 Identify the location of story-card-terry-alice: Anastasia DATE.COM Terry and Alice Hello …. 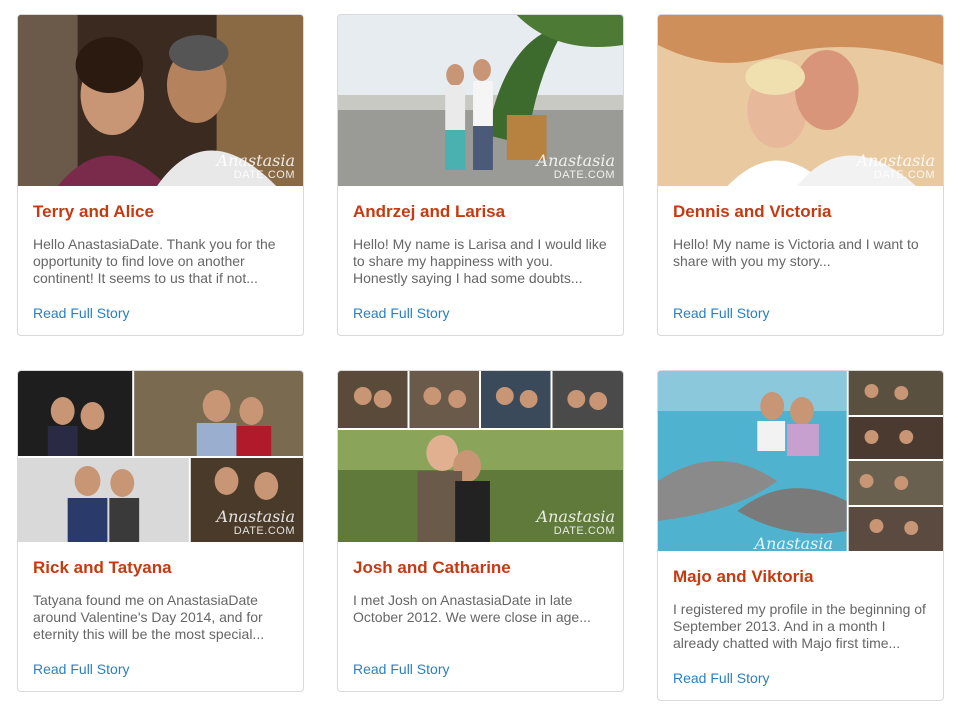
(160, 175).